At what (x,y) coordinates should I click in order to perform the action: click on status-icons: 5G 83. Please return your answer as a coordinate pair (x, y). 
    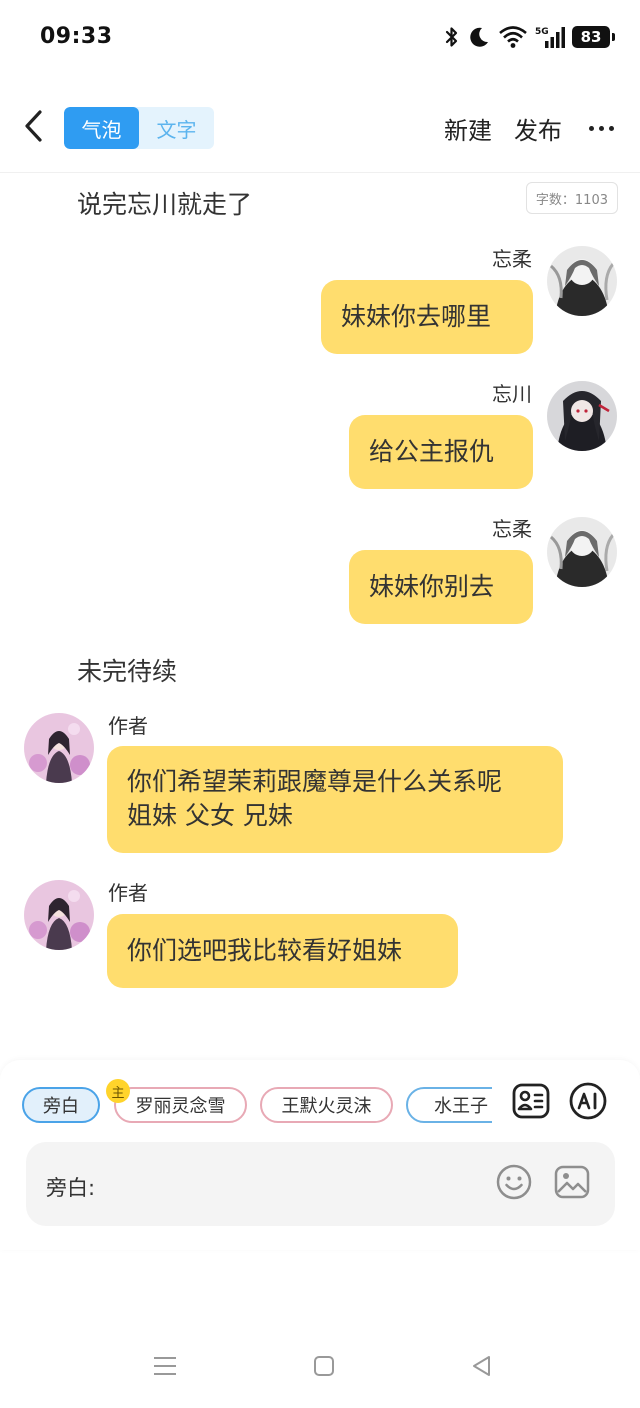
    Looking at the image, I should click on (529, 37).